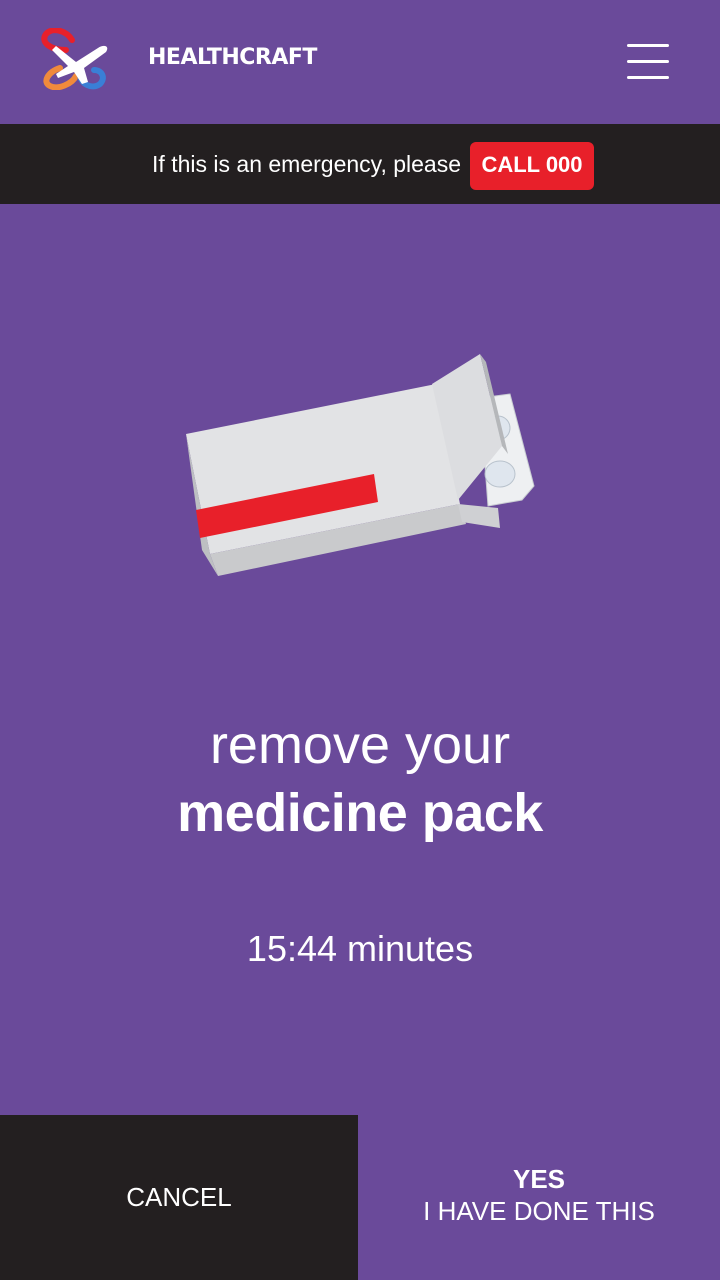 This screenshot has width=720, height=1280. Describe the element at coordinates (539, 1211) in the screenshot. I see `confirm-sub-label: I HAVE DONE THIS` at that location.